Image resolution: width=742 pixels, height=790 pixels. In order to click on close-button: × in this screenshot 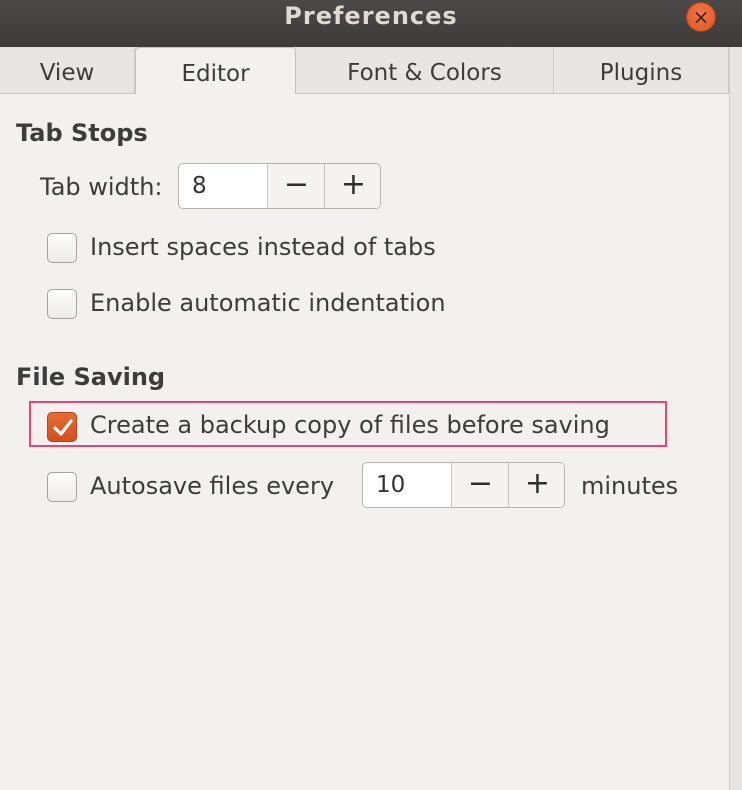, I will do `click(701, 17)`.